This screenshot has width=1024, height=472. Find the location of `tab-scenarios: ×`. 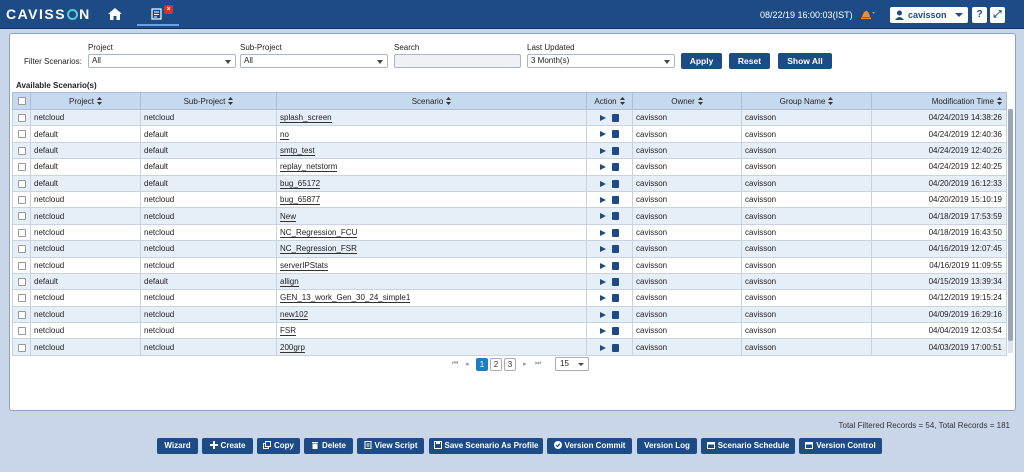

tab-scenarios: × is located at coordinates (158, 15).